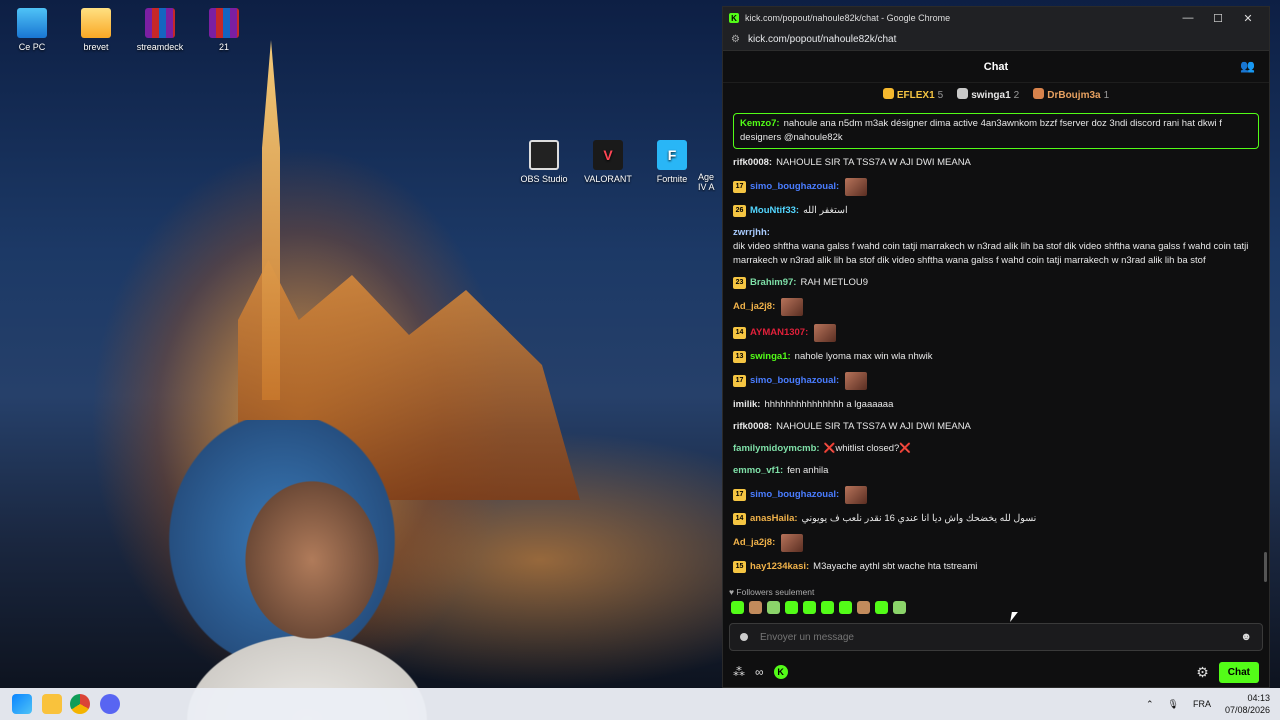  What do you see at coordinates (1071, 94) in the screenshot?
I see `leaderboard-entry: DrBoujm3a 1` at bounding box center [1071, 94].